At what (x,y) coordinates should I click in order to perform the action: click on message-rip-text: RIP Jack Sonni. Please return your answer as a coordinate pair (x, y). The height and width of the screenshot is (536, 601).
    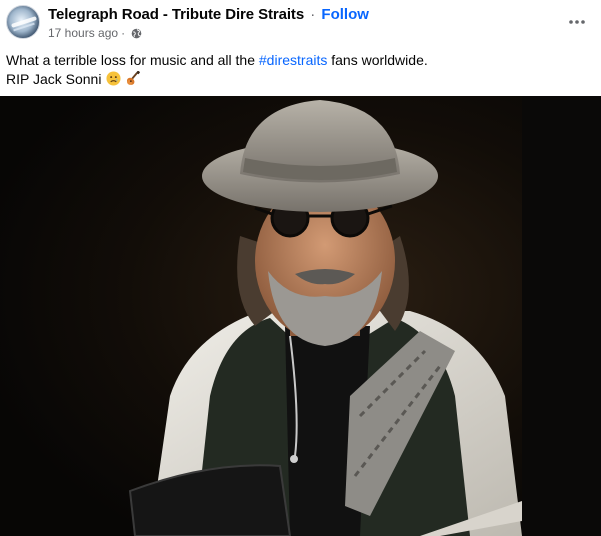
    Looking at the image, I should click on (54, 79).